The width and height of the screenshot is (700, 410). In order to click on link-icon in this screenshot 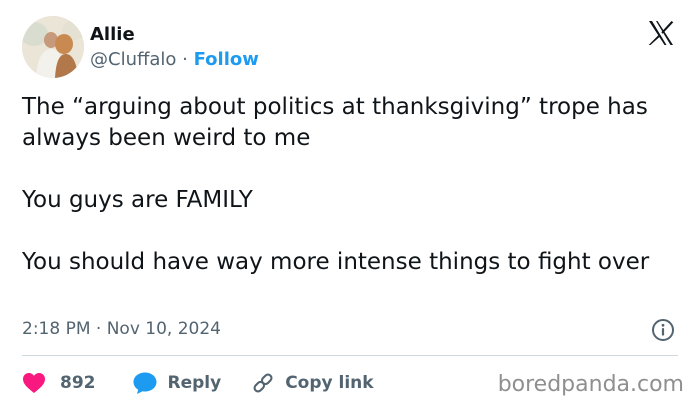, I will do `click(263, 383)`.